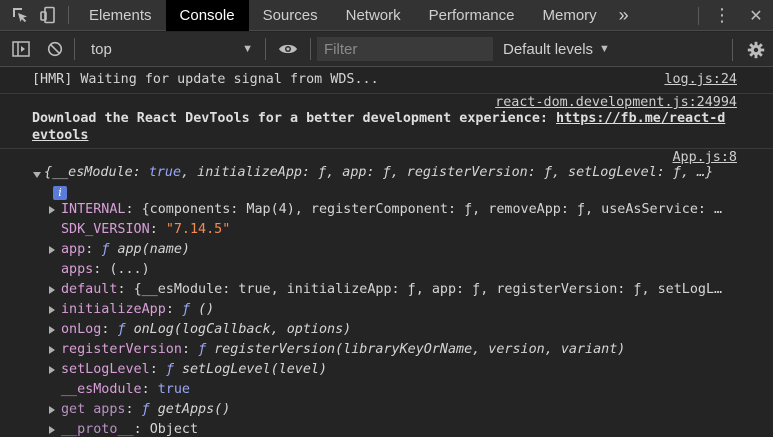 This screenshot has width=773, height=437. I want to click on devtools-link-continued: evtools, so click(60, 135).